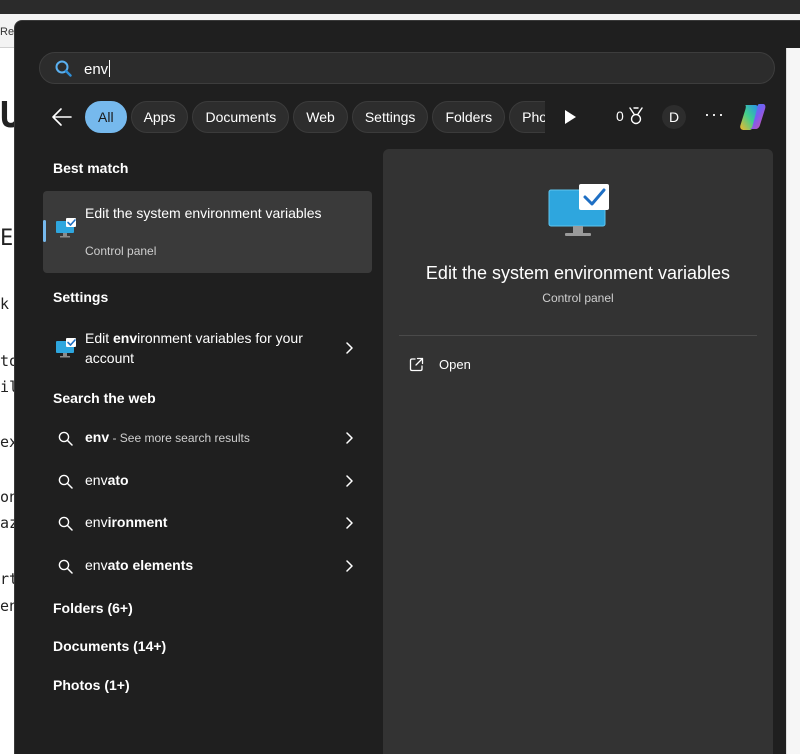  What do you see at coordinates (62, 117) in the screenshot?
I see `back-arrow-icon` at bounding box center [62, 117].